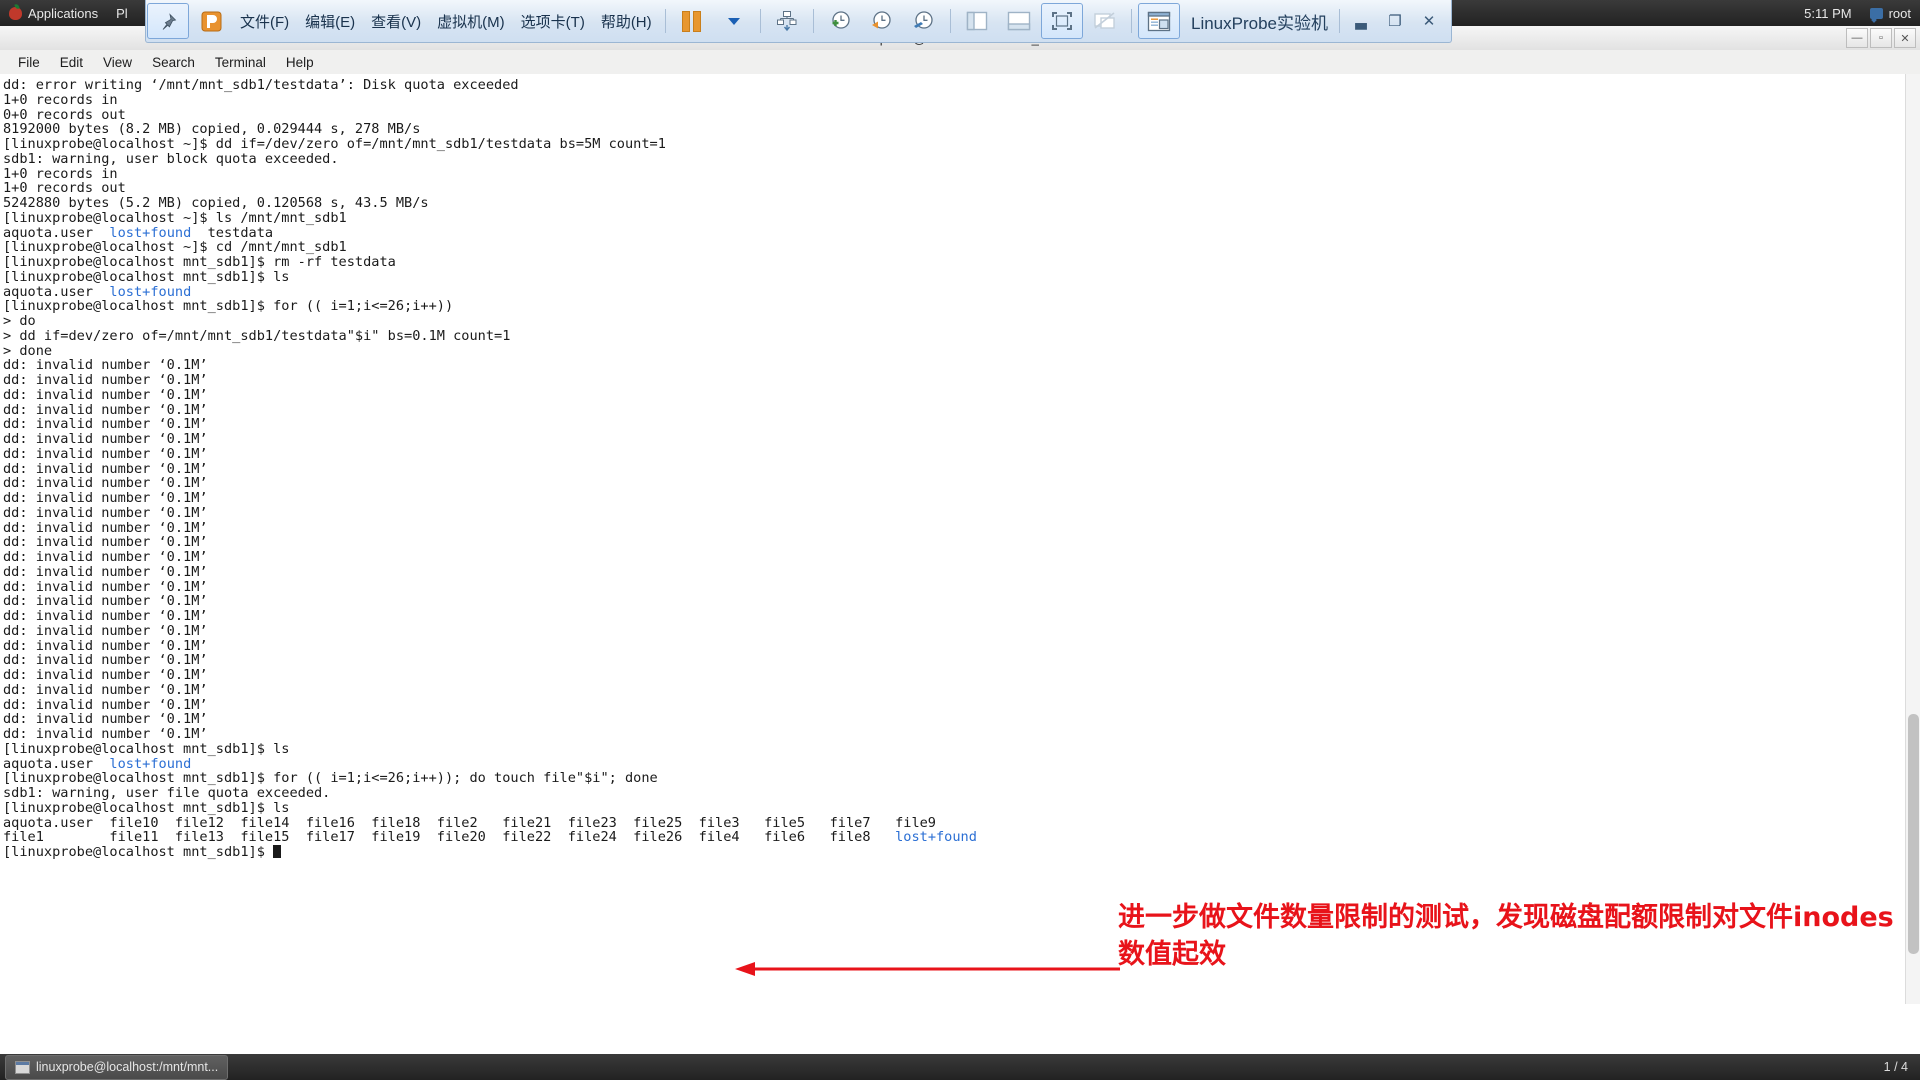  What do you see at coordinates (960, 1067) in the screenshot?
I see `bottom-taskbar: linuxprobe@localhost:/mnt/mnt... 1 / 4` at bounding box center [960, 1067].